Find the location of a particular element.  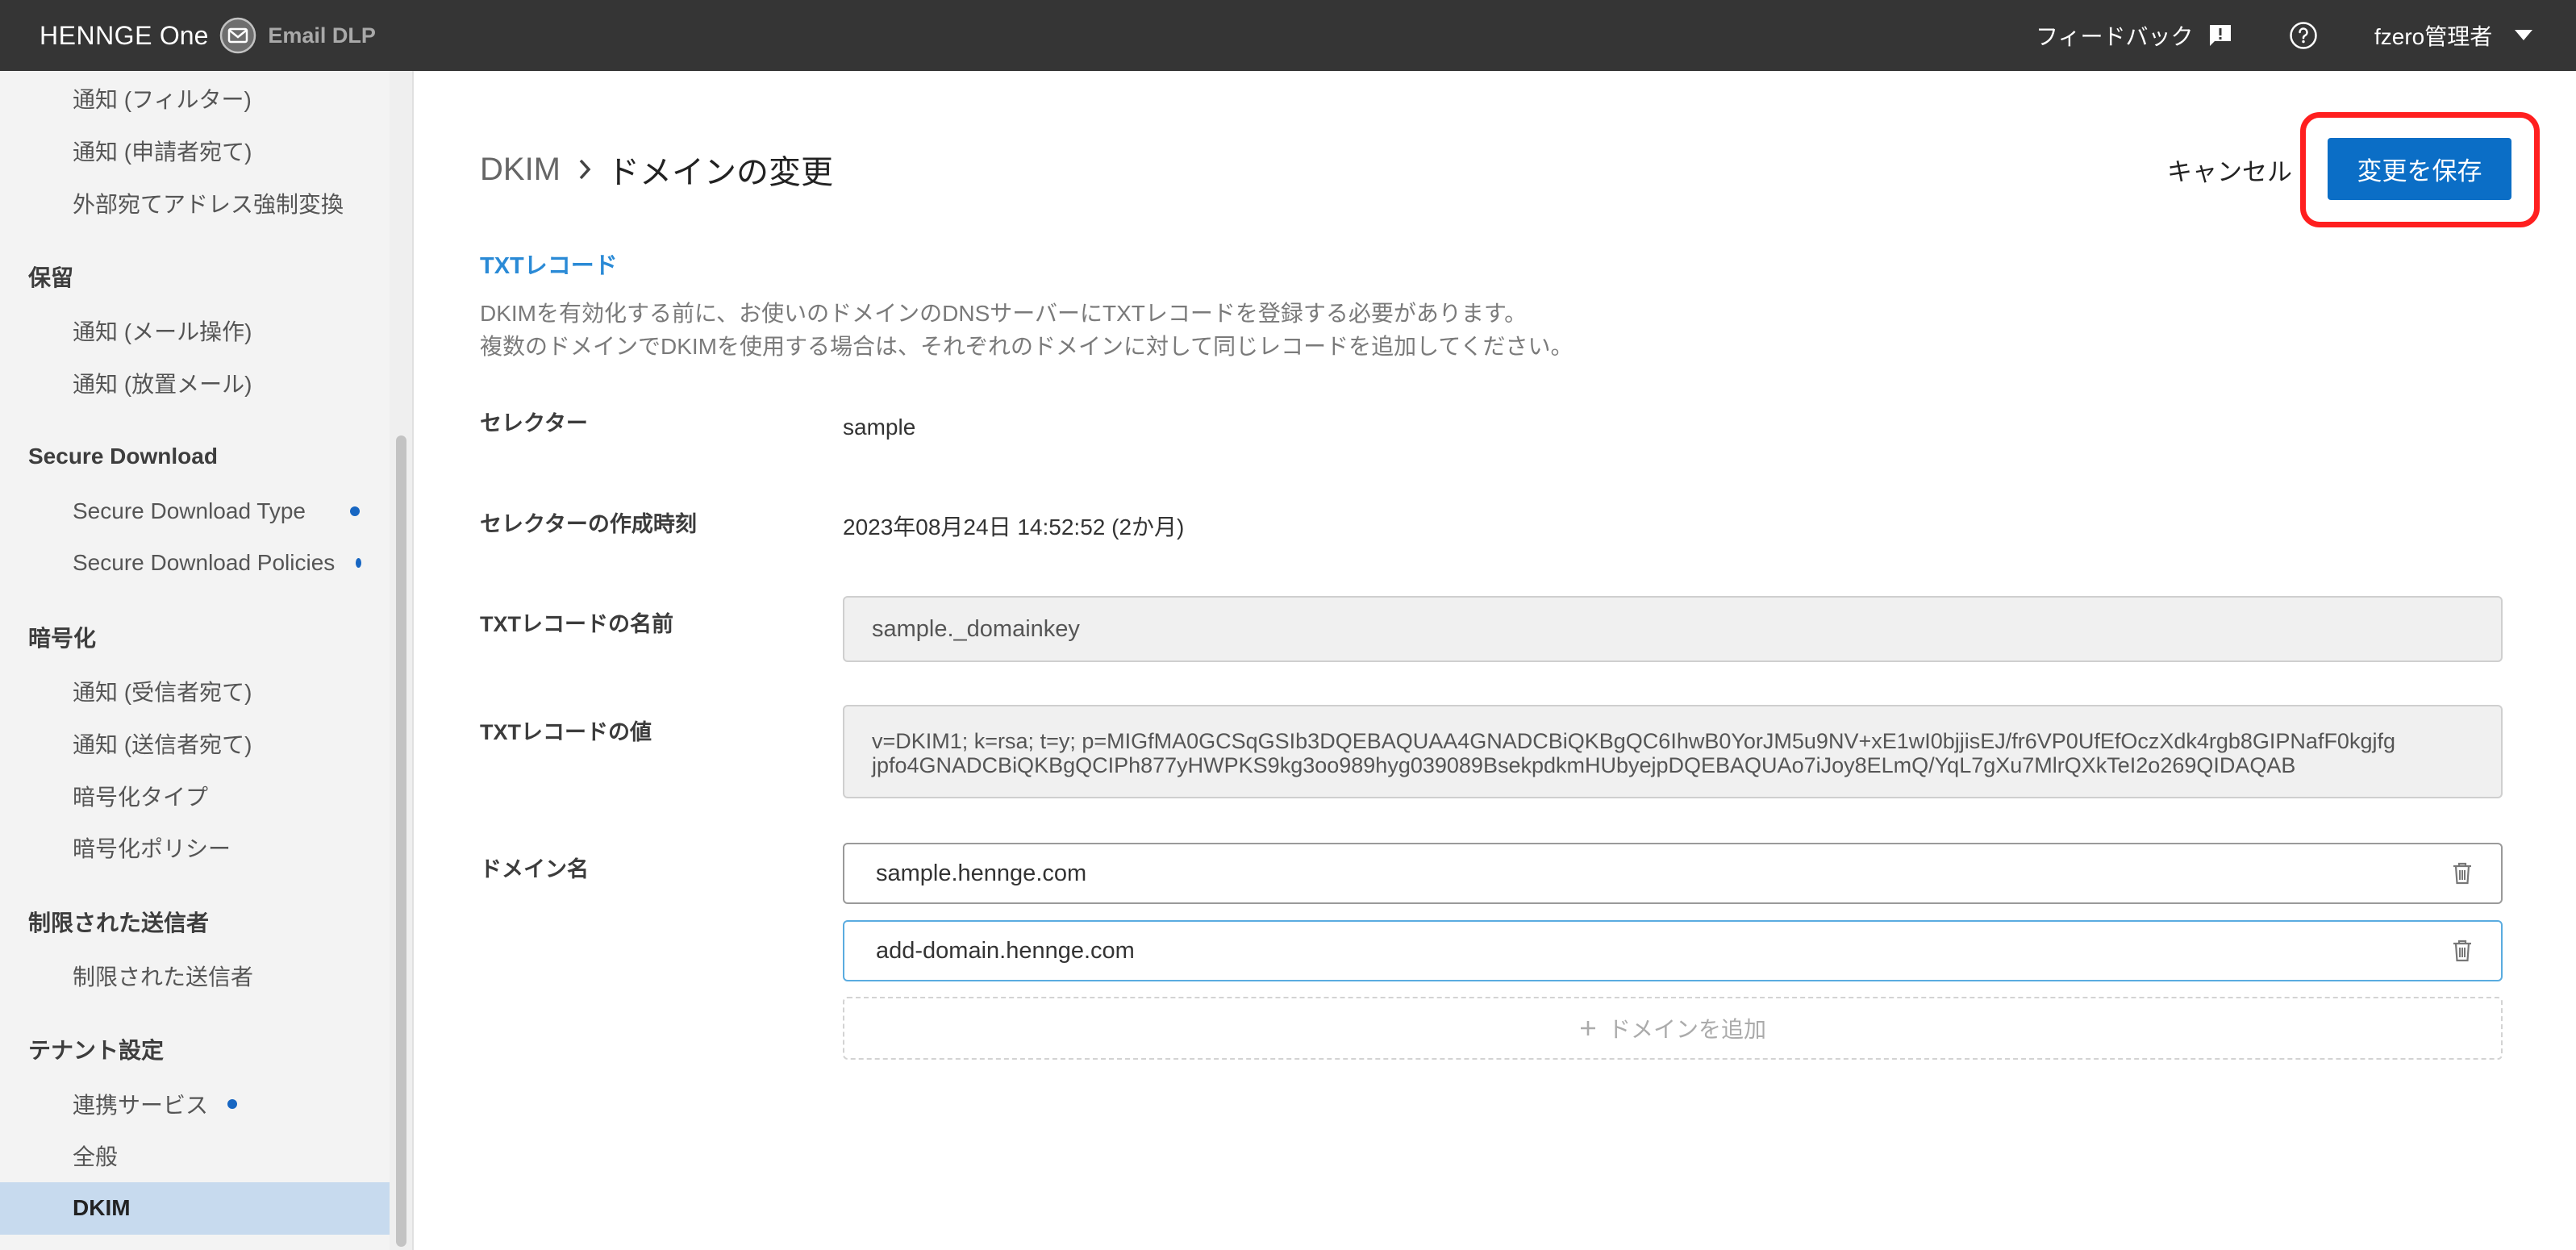

domain-name-label: ドメイン名 is located at coordinates (534, 869).